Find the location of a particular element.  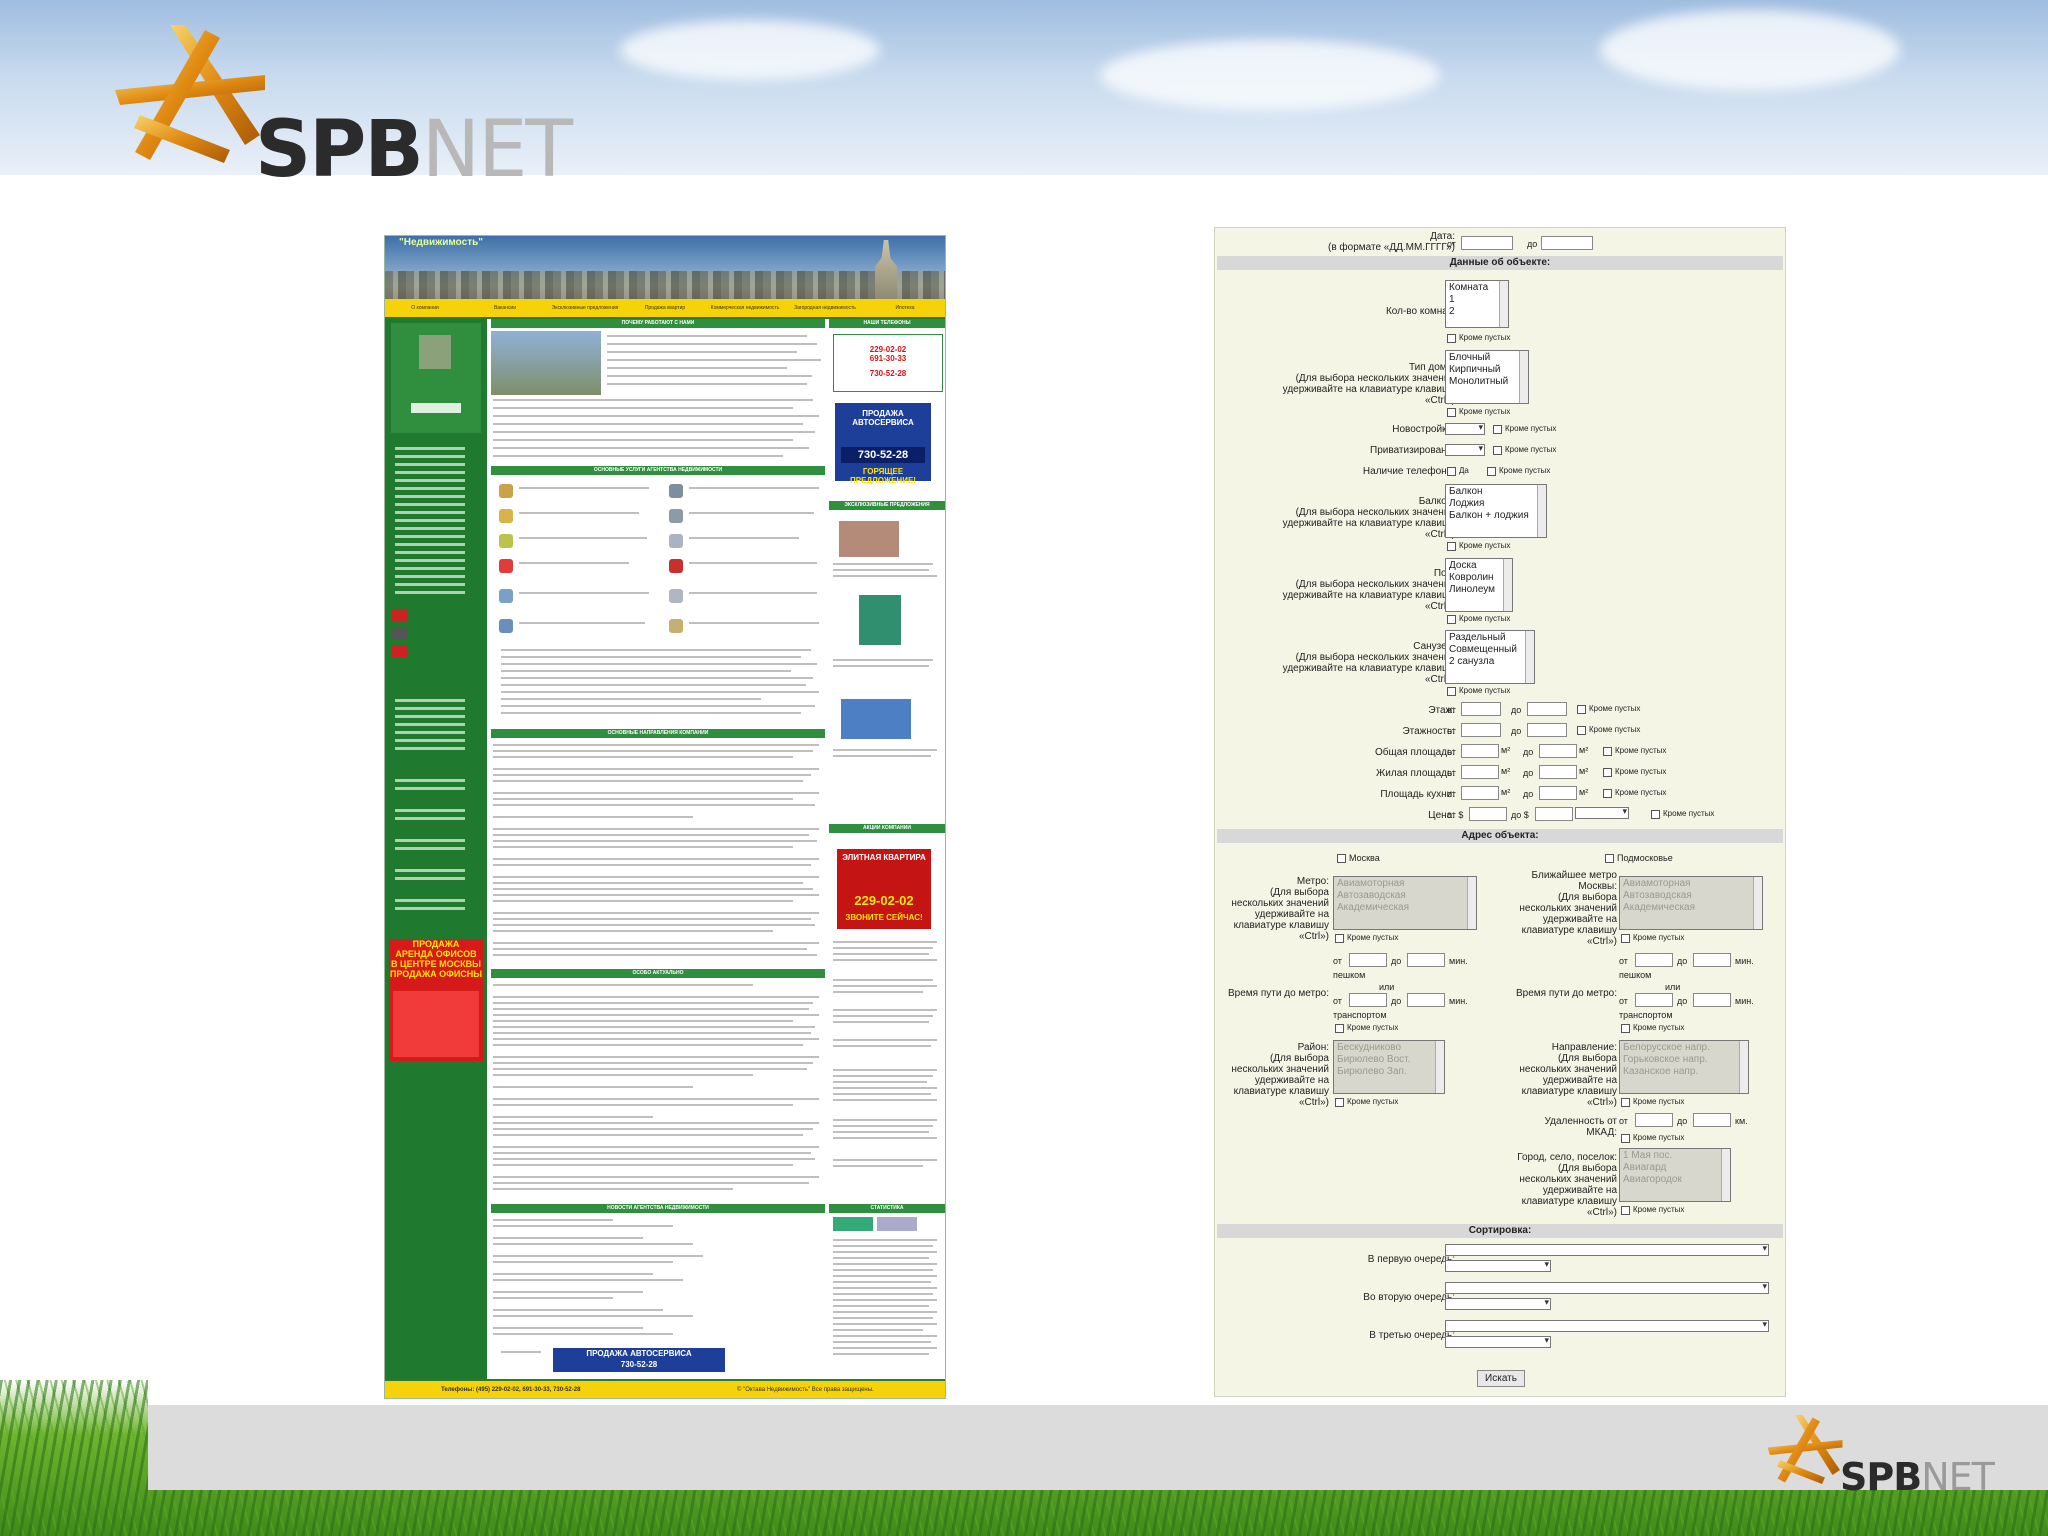

floor-label: Этаж: is located at coordinates (1441, 710).